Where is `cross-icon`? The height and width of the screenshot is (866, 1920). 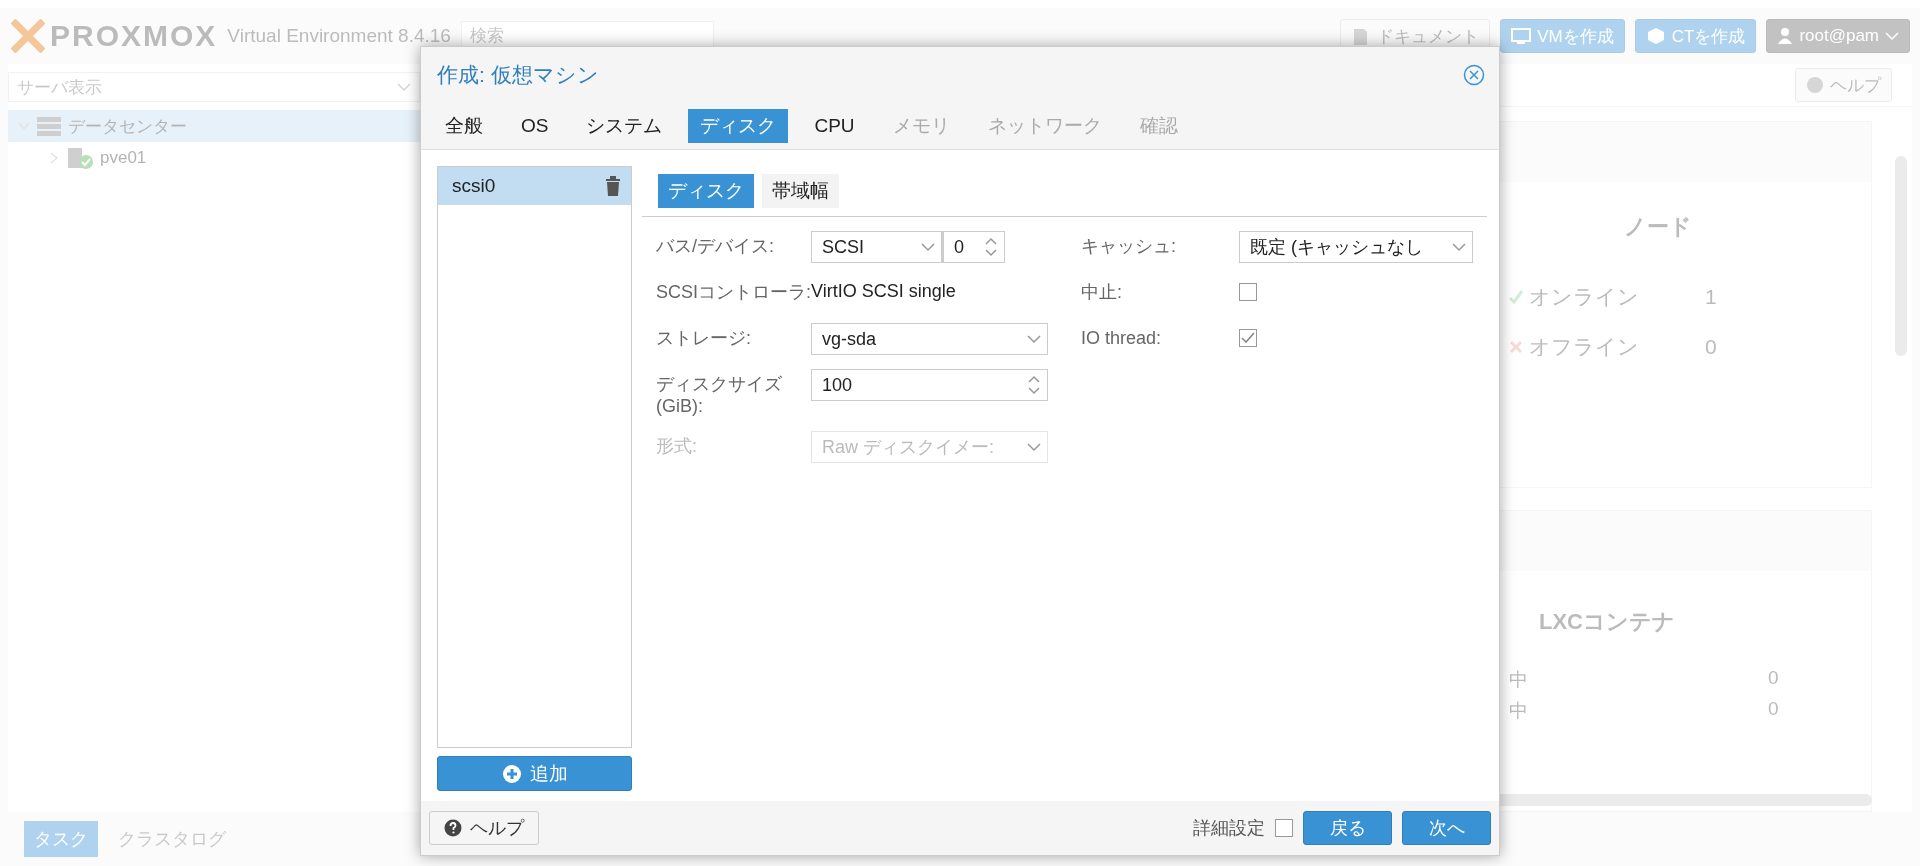 cross-icon is located at coordinates (1516, 347).